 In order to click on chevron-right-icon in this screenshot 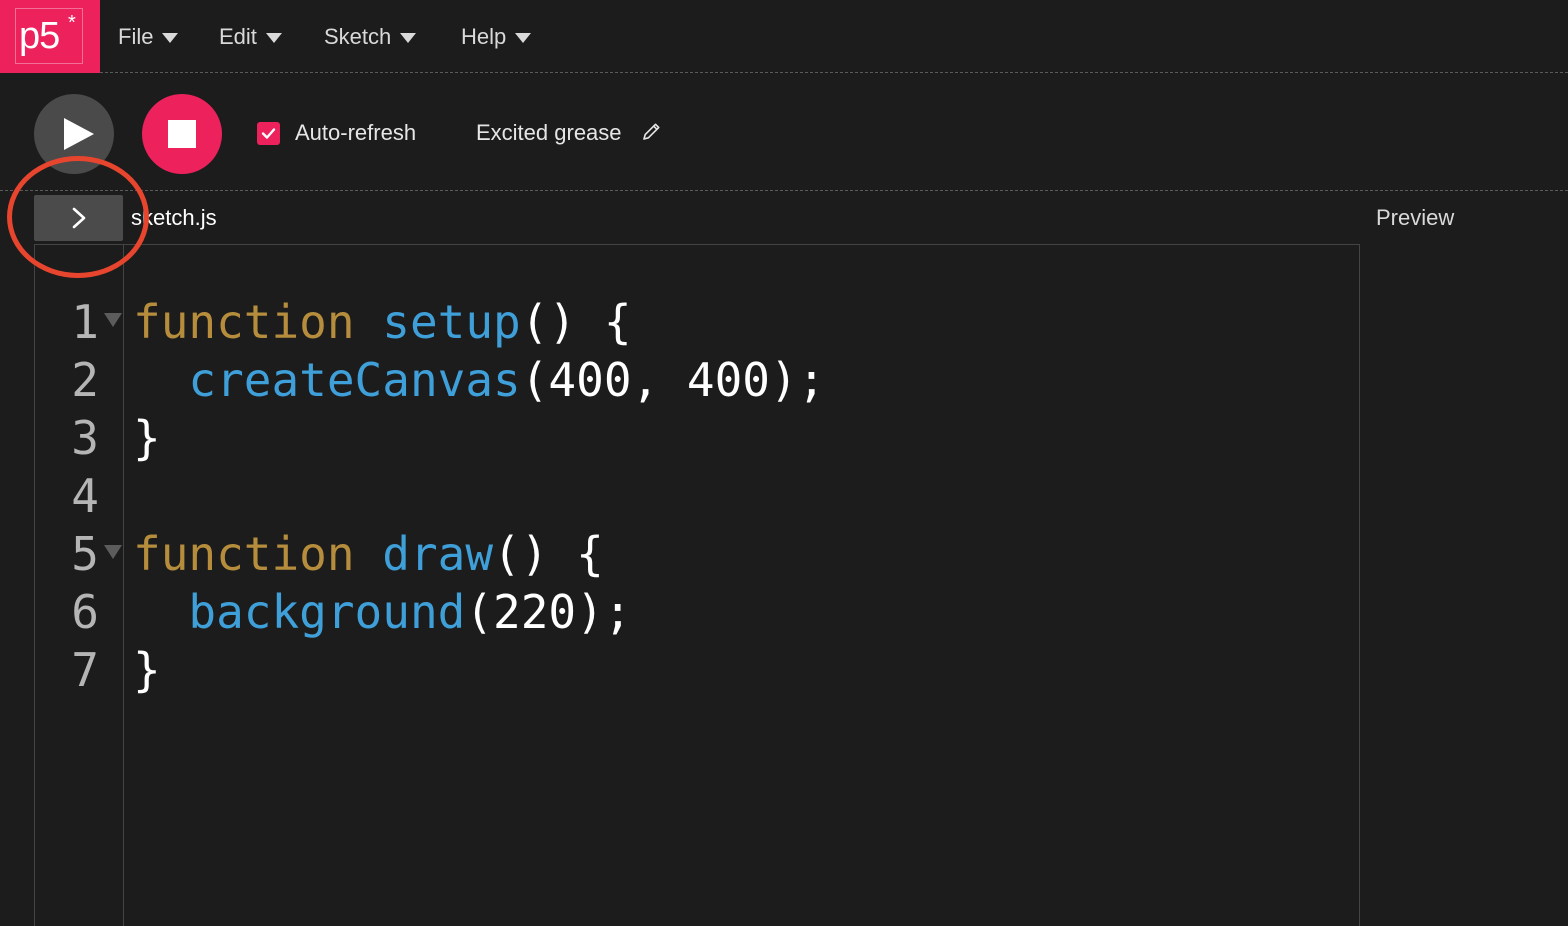, I will do `click(79, 218)`.